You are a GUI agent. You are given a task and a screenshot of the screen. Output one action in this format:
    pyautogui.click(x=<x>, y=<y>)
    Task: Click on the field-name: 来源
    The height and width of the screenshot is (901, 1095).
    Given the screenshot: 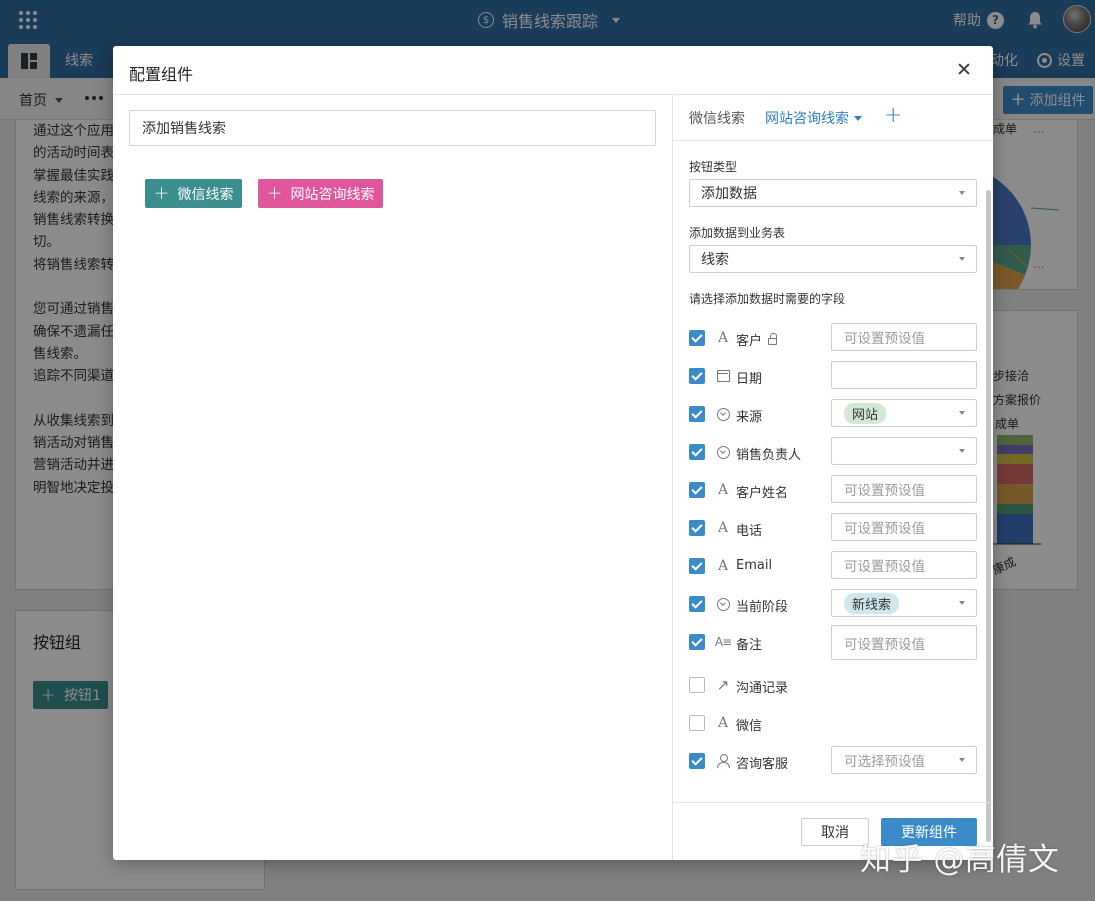 What is the action you would take?
    pyautogui.click(x=749, y=415)
    